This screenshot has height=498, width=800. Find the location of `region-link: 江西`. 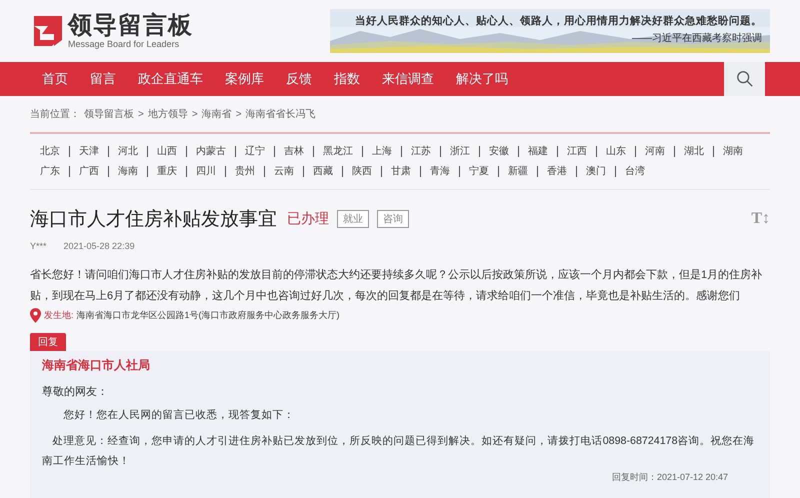

region-link: 江西 is located at coordinates (576, 151).